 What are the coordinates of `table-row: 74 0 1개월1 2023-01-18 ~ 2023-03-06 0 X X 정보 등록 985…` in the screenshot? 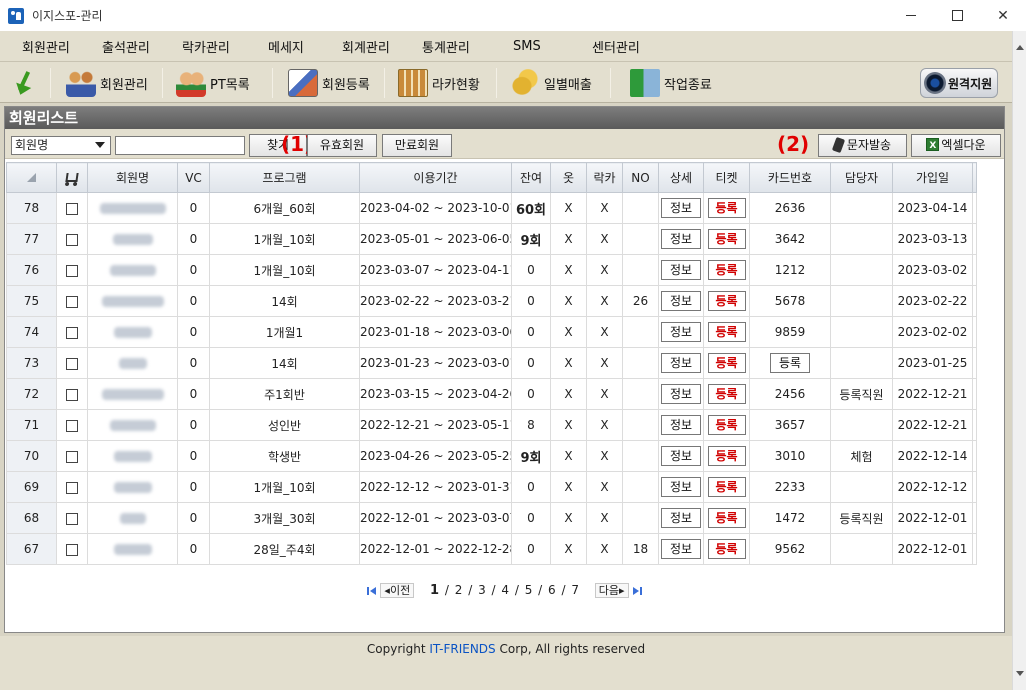 It's located at (491, 332).